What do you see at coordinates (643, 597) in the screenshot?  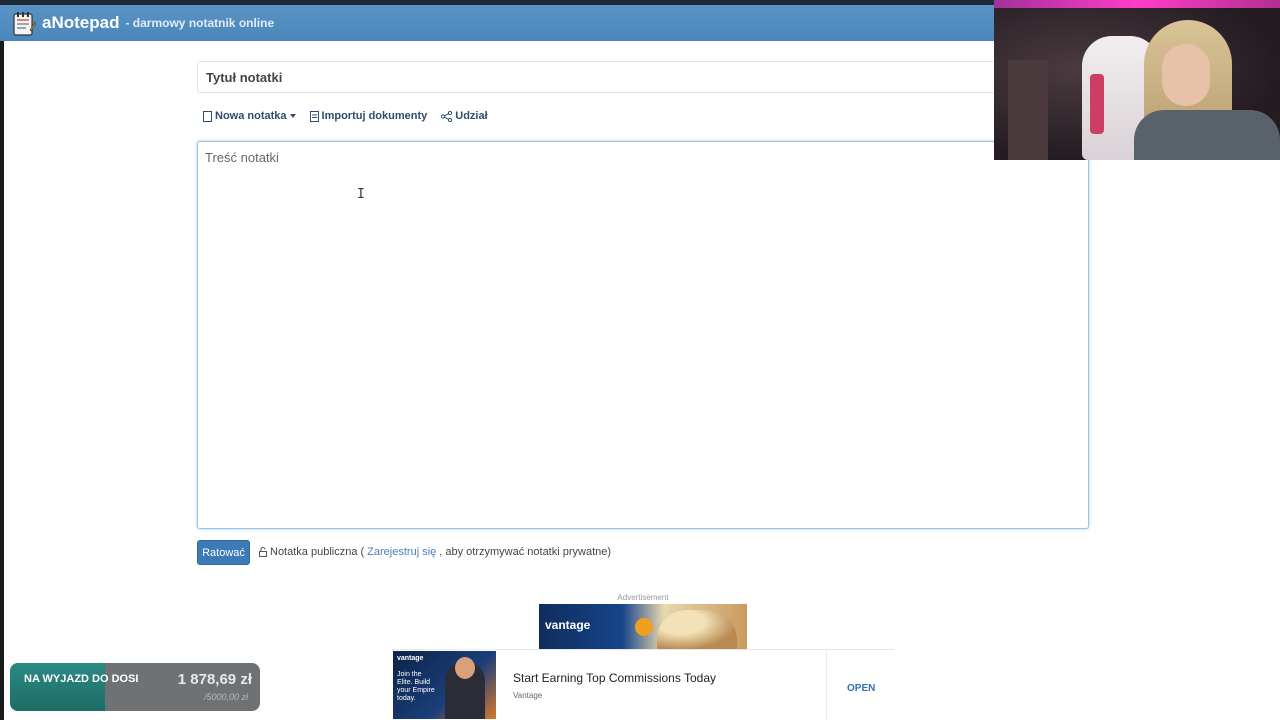 I see `advertisement-label: Advertisement` at bounding box center [643, 597].